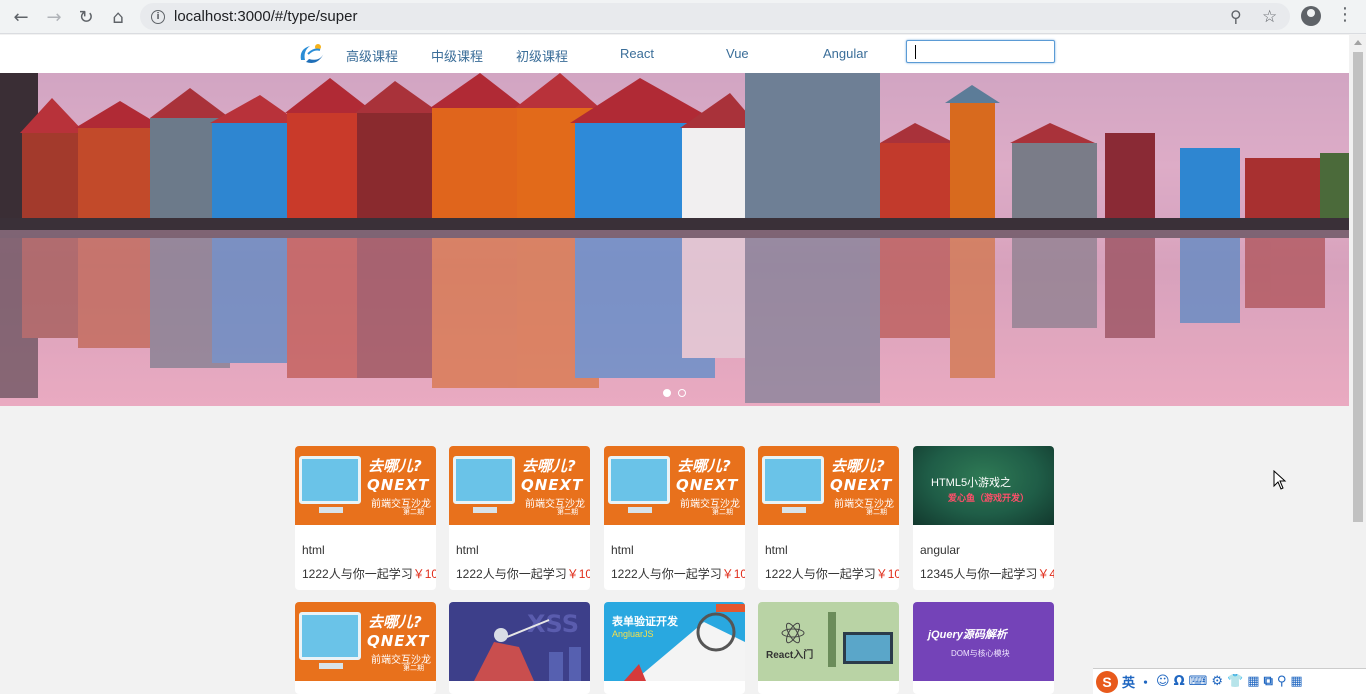 The image size is (1366, 694). Describe the element at coordinates (715, 16) in the screenshot. I see `address-bar: i localhost:3000/#/type/super ⚲ ☆` at that location.